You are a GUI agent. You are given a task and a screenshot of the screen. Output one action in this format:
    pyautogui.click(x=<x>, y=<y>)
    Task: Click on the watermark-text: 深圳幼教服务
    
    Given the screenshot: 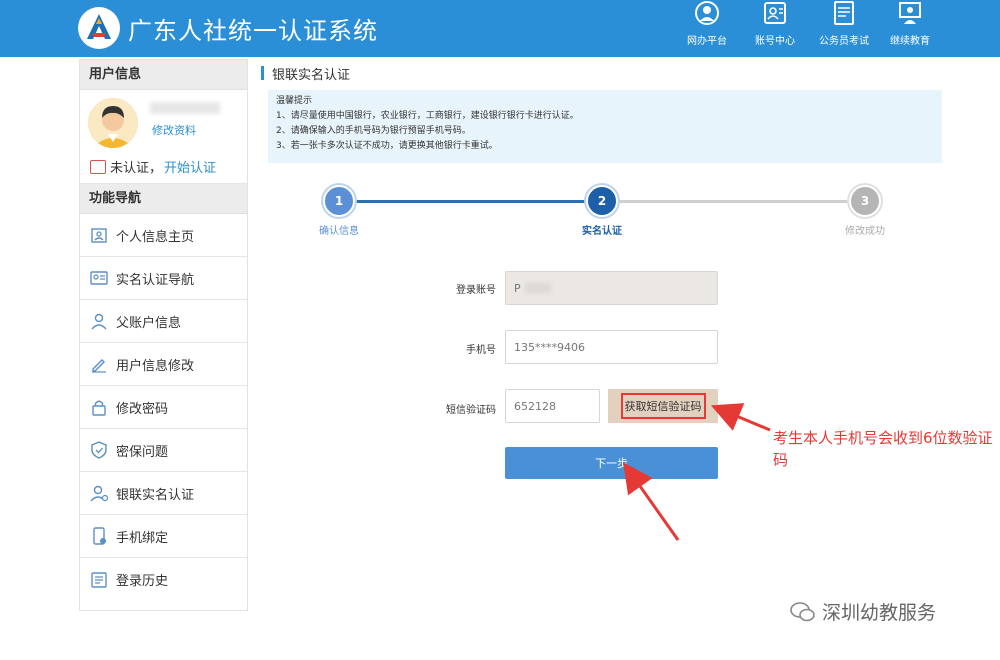 What is the action you would take?
    pyautogui.click(x=879, y=613)
    